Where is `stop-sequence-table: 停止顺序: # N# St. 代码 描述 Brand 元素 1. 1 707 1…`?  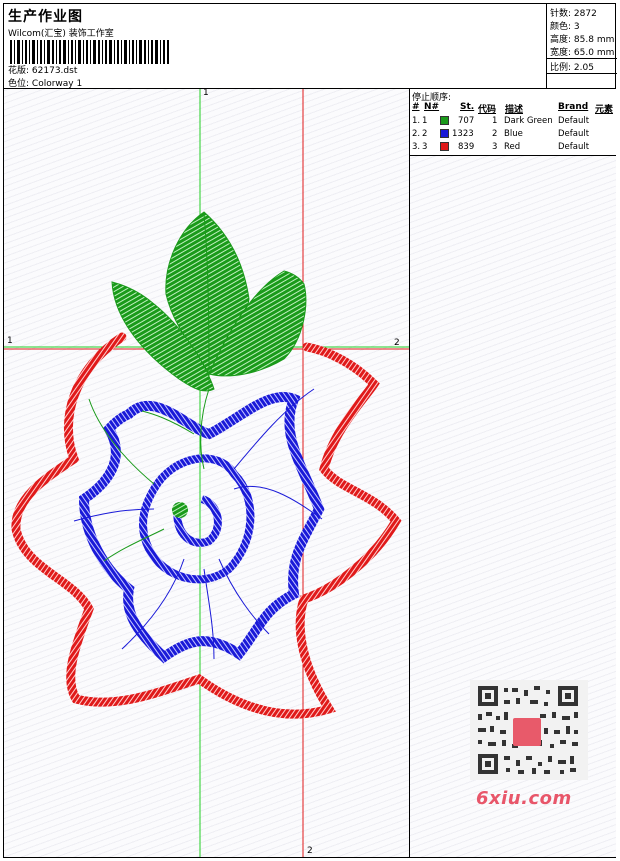
stop-sequence-table: 停止顺序: # N# St. 代码 描述 Brand 元素 1. 1 707 1… is located at coordinates (513, 122).